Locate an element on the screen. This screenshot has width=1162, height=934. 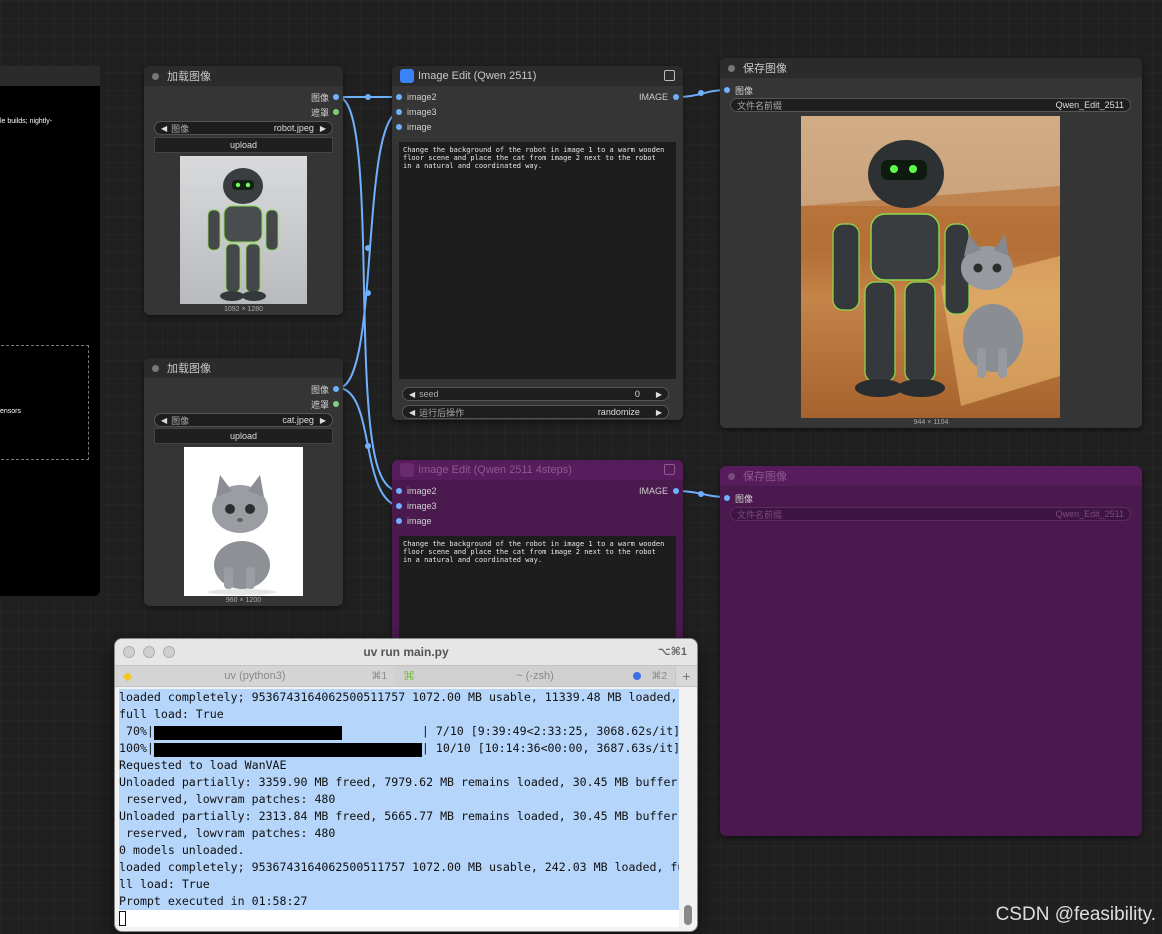
seed-widget: ◀ seed 0 ▶ is located at coordinates (535, 394).